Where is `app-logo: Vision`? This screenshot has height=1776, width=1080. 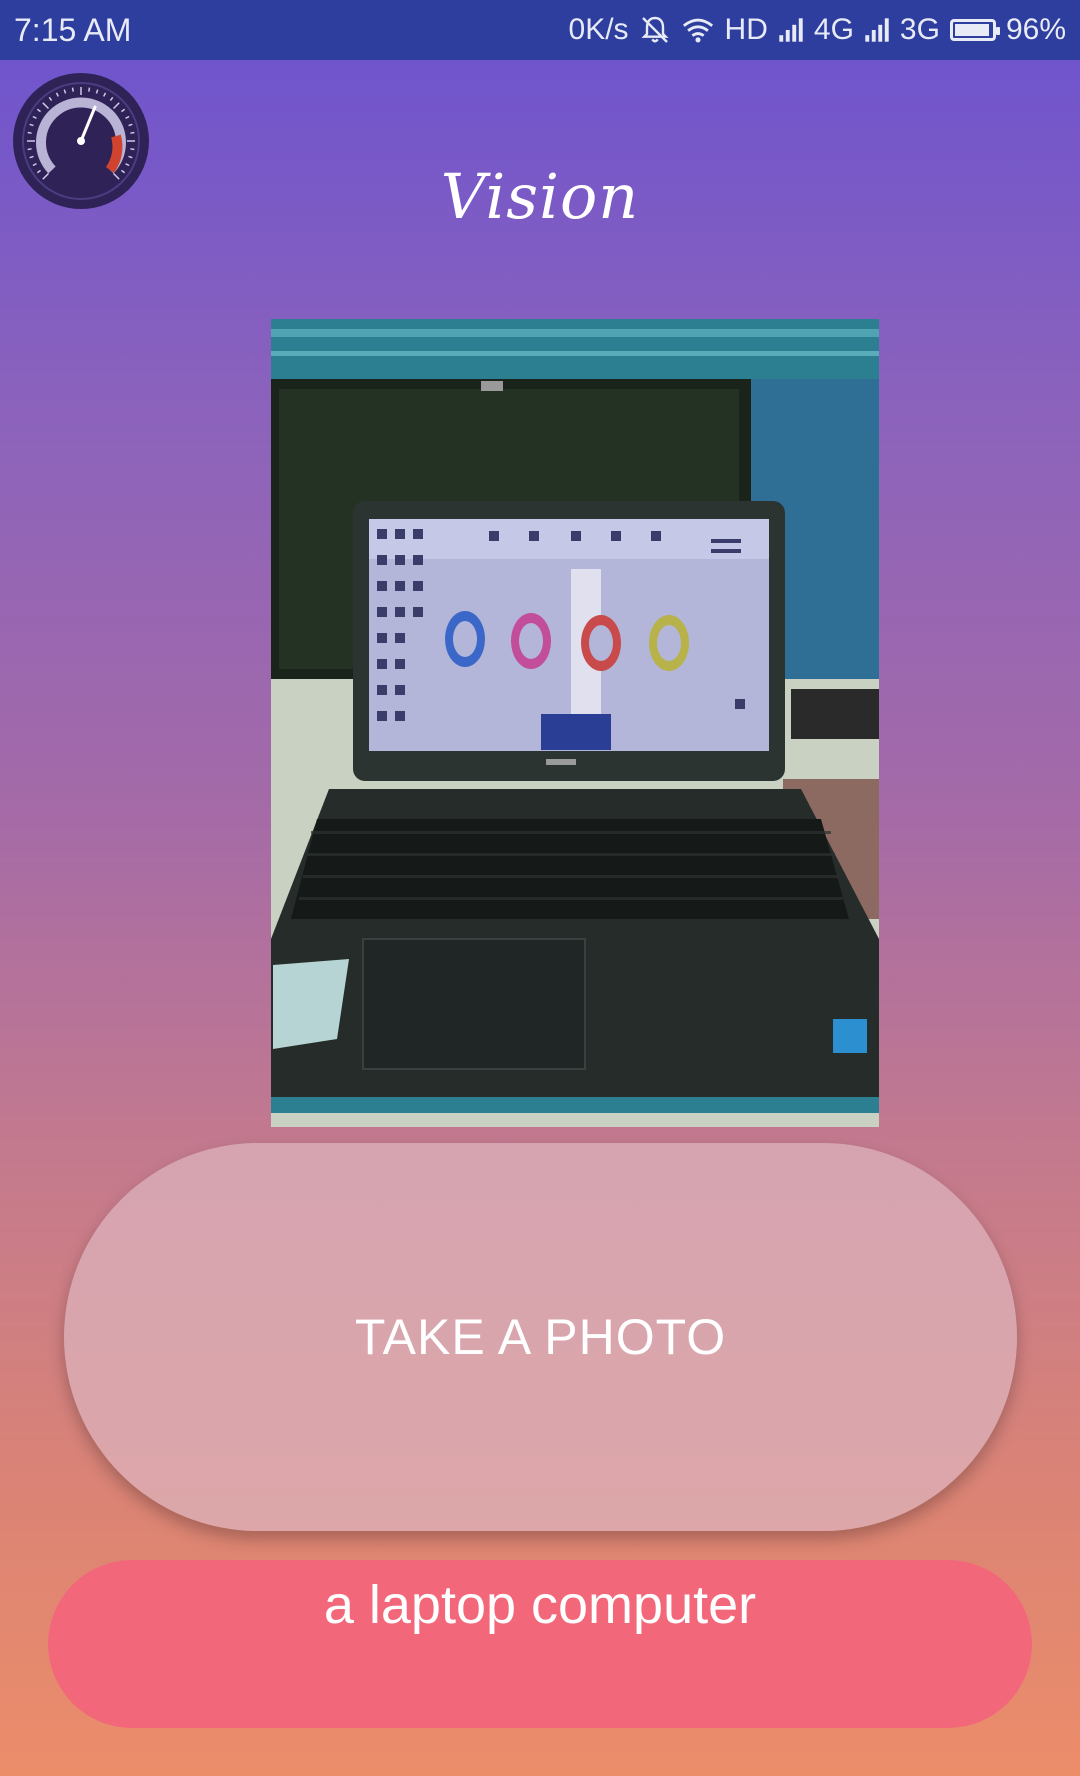
app-logo: Vision is located at coordinates (540, 196).